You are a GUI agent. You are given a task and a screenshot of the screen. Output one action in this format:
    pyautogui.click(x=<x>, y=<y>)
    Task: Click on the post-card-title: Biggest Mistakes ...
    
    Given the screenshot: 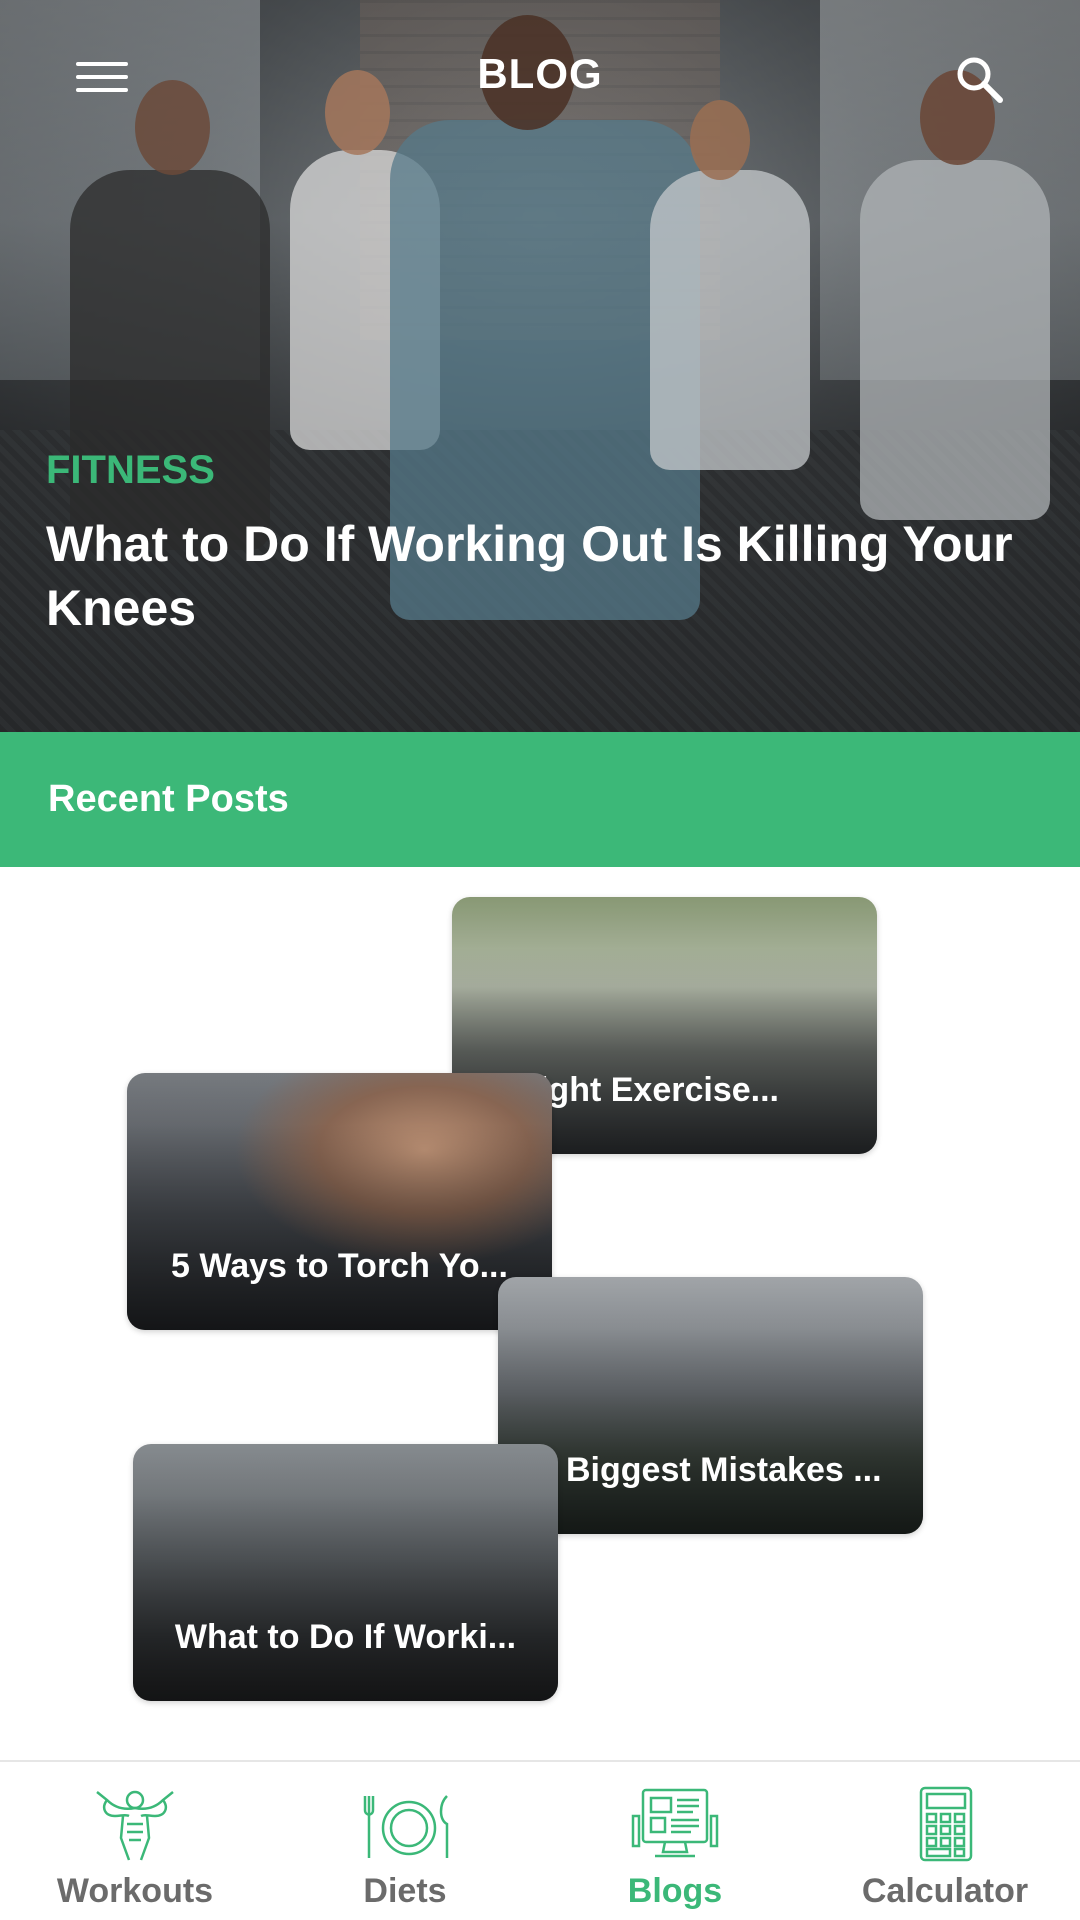 What is the action you would take?
    pyautogui.click(x=724, y=1470)
    